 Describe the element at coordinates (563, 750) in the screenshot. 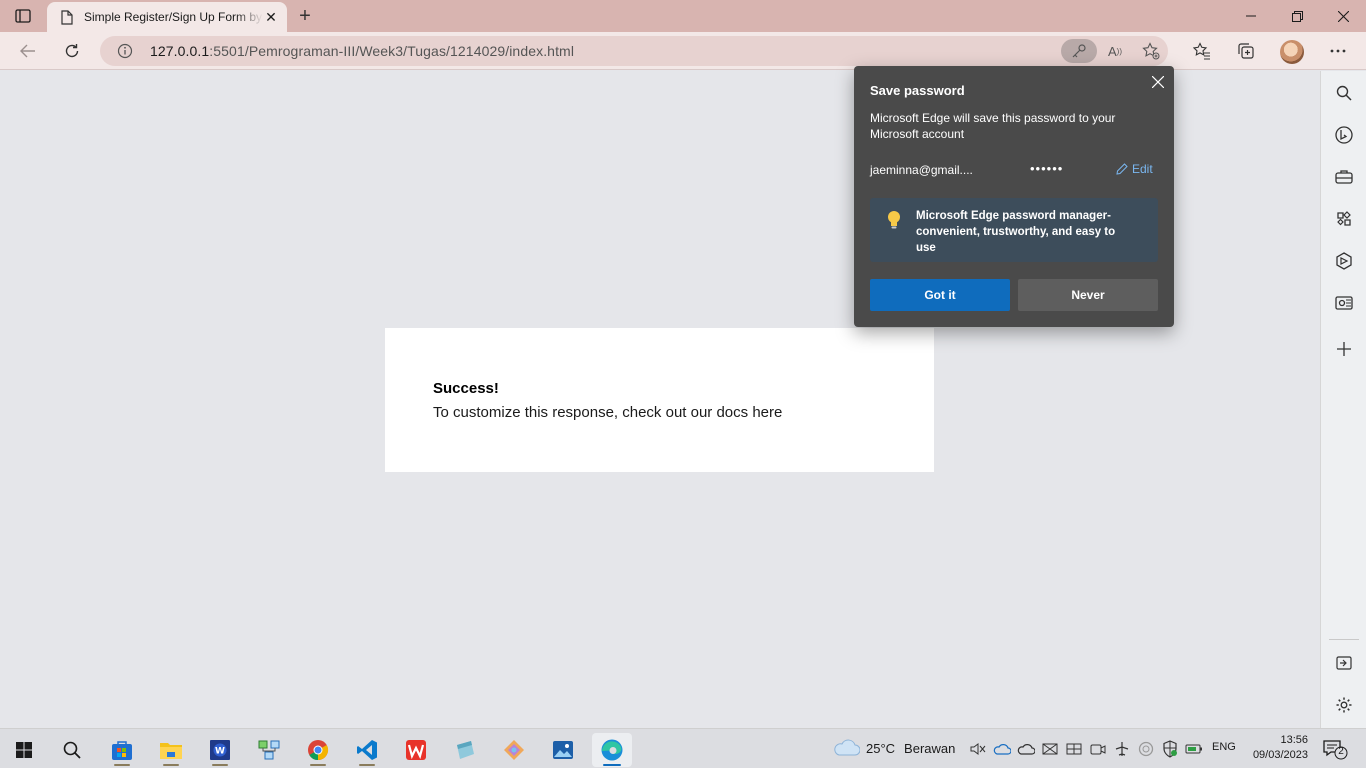

I see `photos-icon` at that location.